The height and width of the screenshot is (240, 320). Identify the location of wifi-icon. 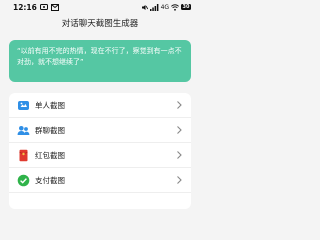
(175, 7).